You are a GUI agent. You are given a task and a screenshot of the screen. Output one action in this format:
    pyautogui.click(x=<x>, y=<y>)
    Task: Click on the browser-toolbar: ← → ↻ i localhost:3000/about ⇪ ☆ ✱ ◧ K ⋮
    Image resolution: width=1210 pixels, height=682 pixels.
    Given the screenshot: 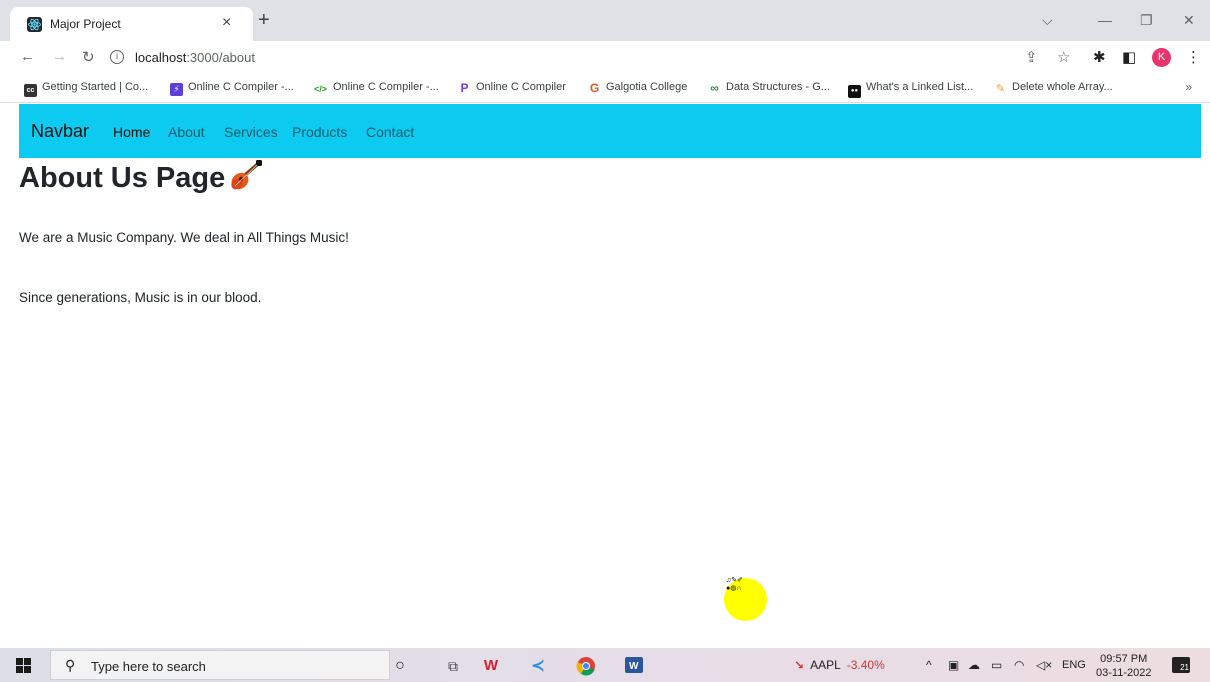 What is the action you would take?
    pyautogui.click(x=605, y=57)
    